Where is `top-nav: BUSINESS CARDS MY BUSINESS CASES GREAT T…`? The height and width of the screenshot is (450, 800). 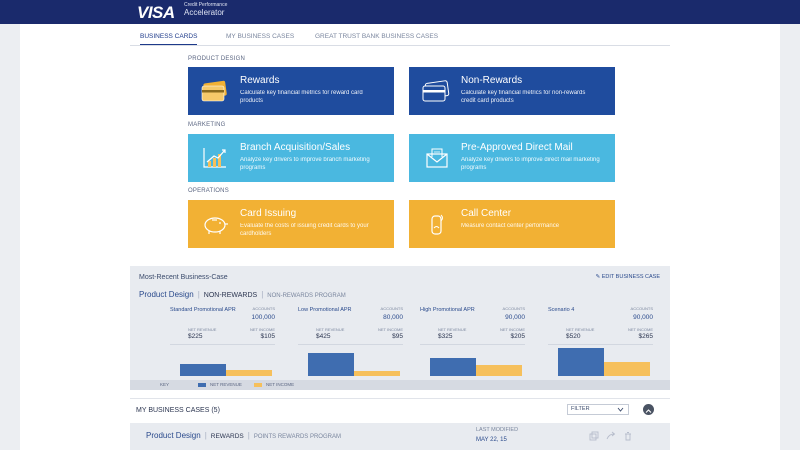
top-nav: BUSINESS CARDS MY BUSINESS CASES GREAT T… is located at coordinates (400, 39).